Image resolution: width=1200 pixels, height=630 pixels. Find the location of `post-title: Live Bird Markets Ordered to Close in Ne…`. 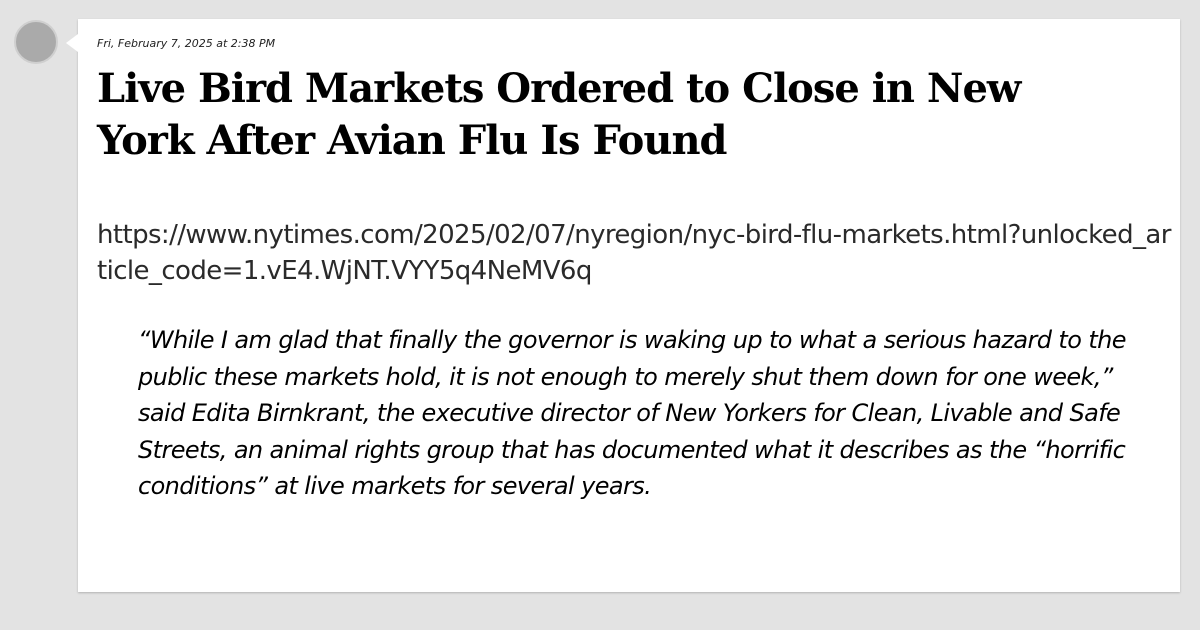

post-title: Live Bird Markets Ordered to Close in Ne… is located at coordinates (559, 114).